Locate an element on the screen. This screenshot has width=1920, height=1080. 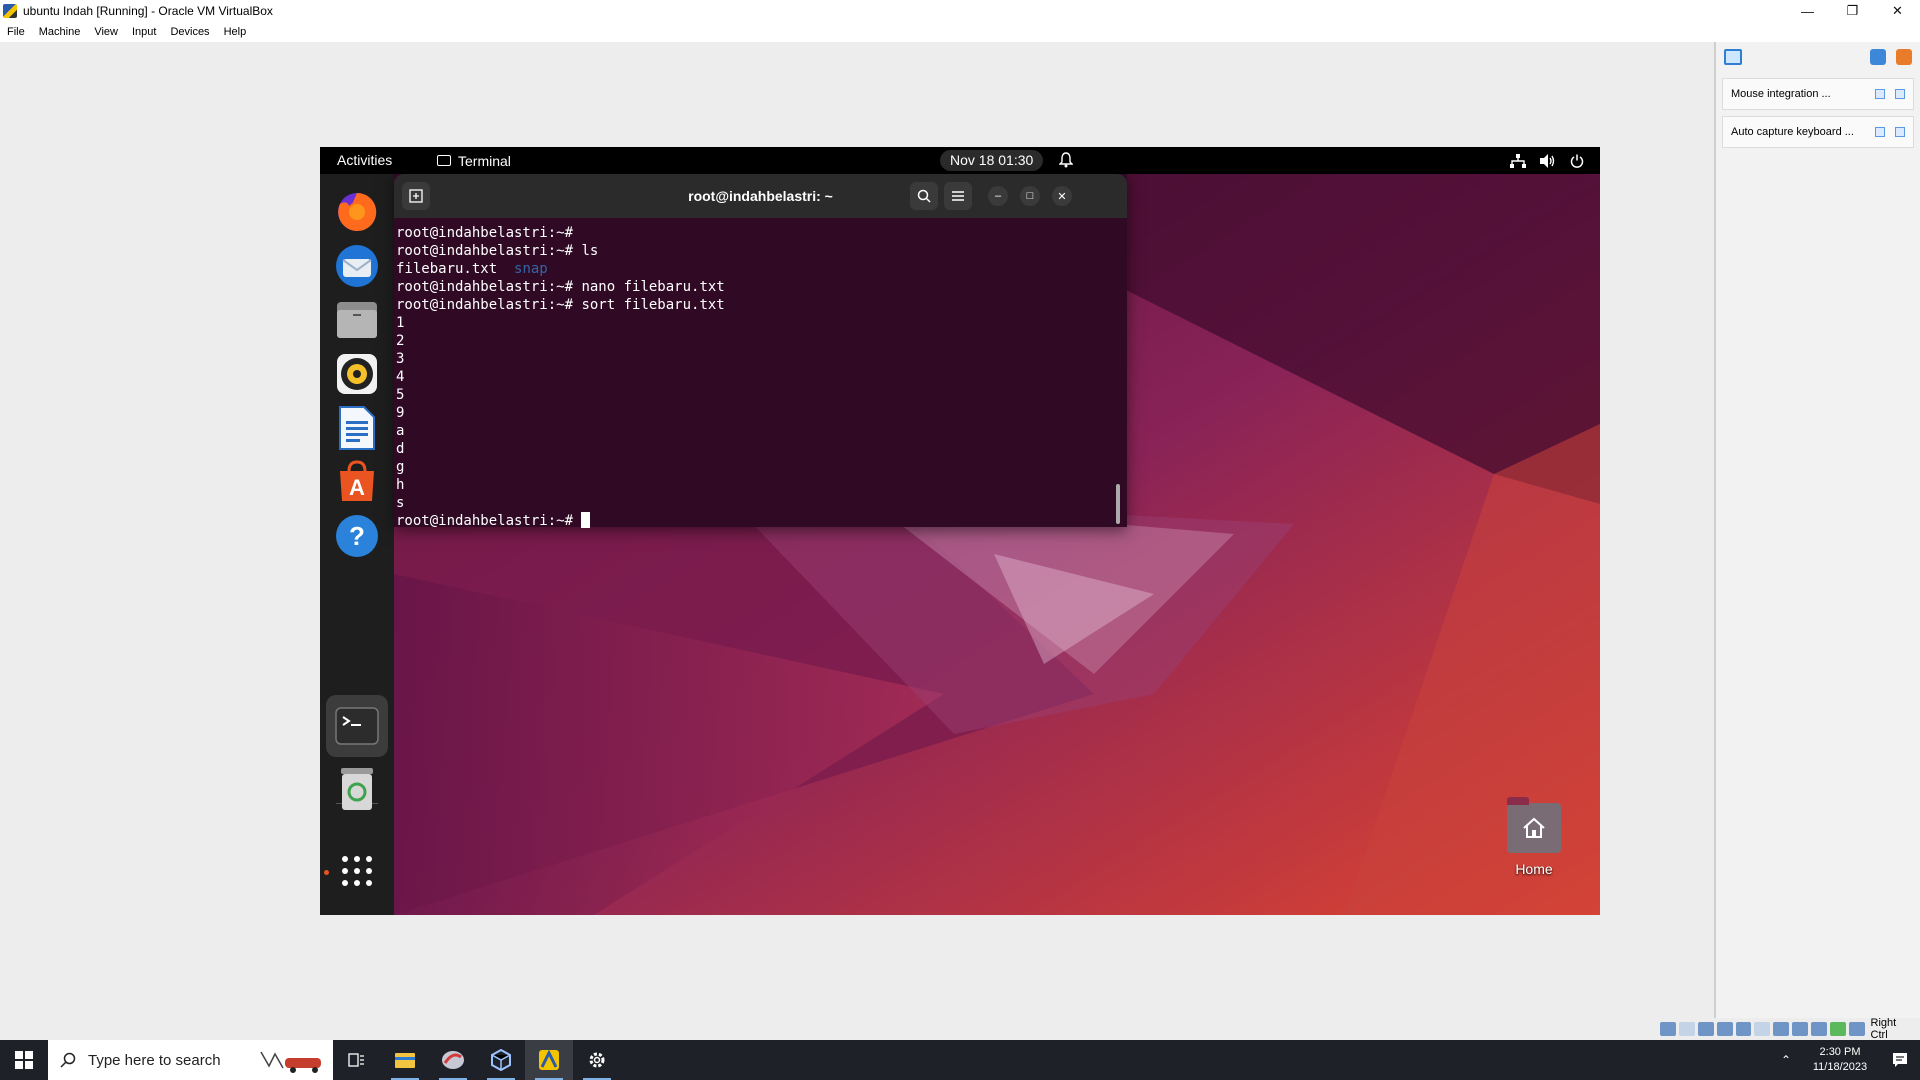
app-icon is located at coordinates (453, 1060).